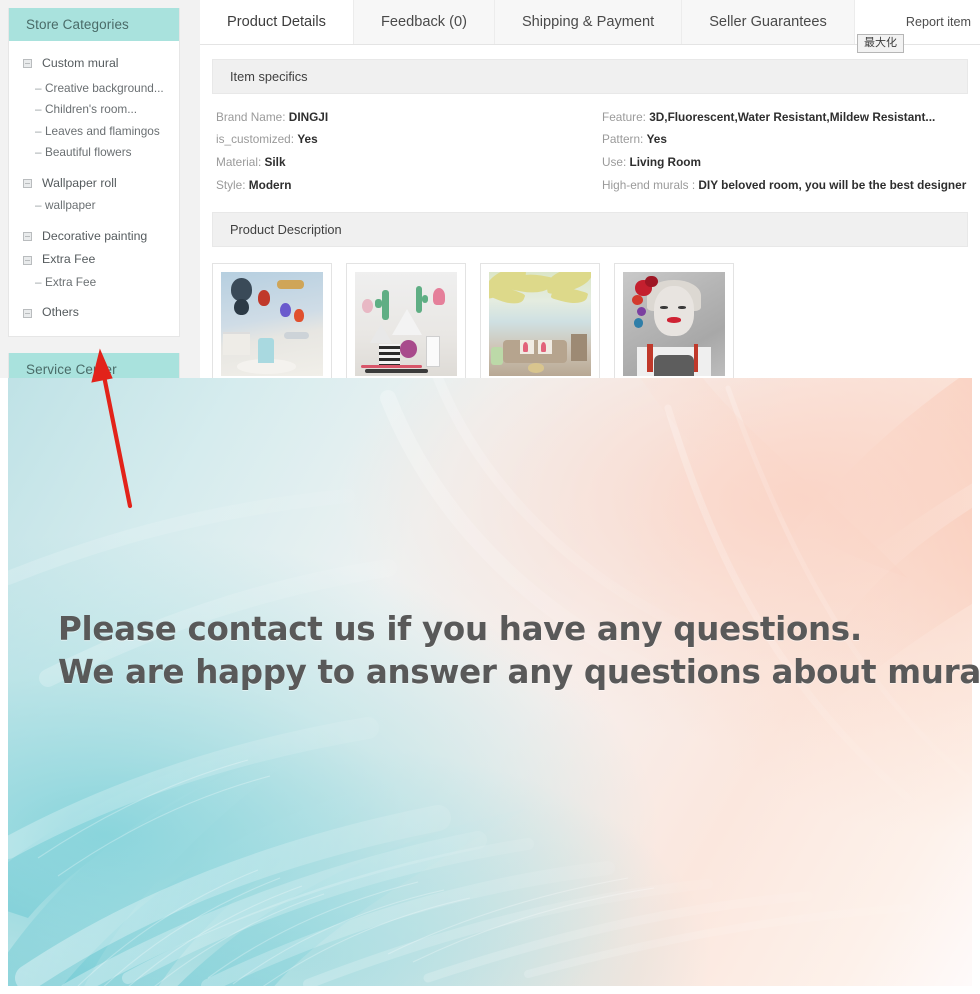 Image resolution: width=980 pixels, height=994 pixels. I want to click on spec-key: Use:, so click(614, 162).